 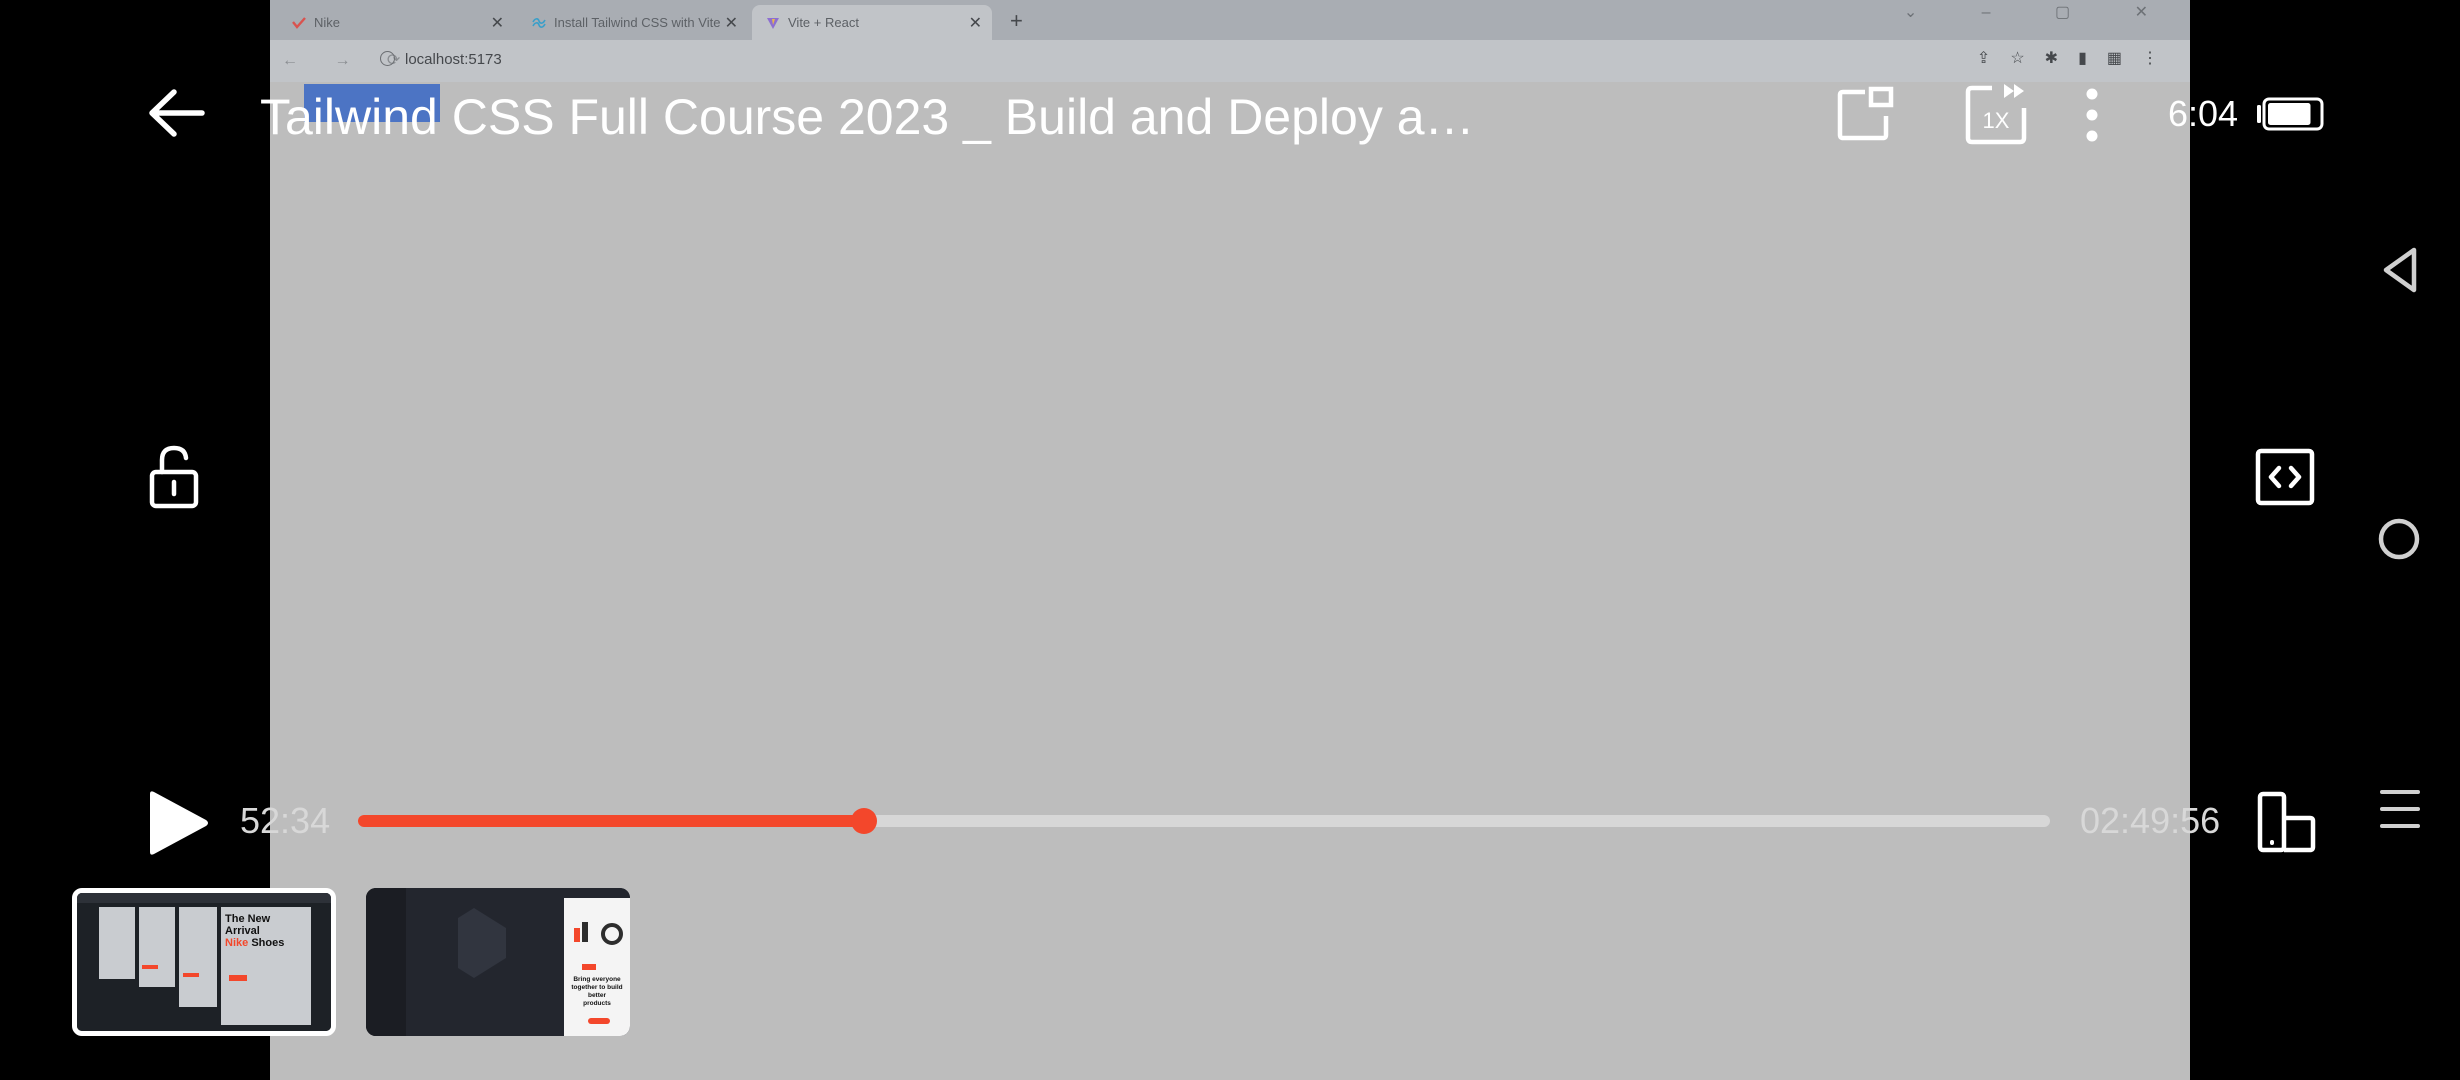 I want to click on more-vert-icon, so click(x=2092, y=115).